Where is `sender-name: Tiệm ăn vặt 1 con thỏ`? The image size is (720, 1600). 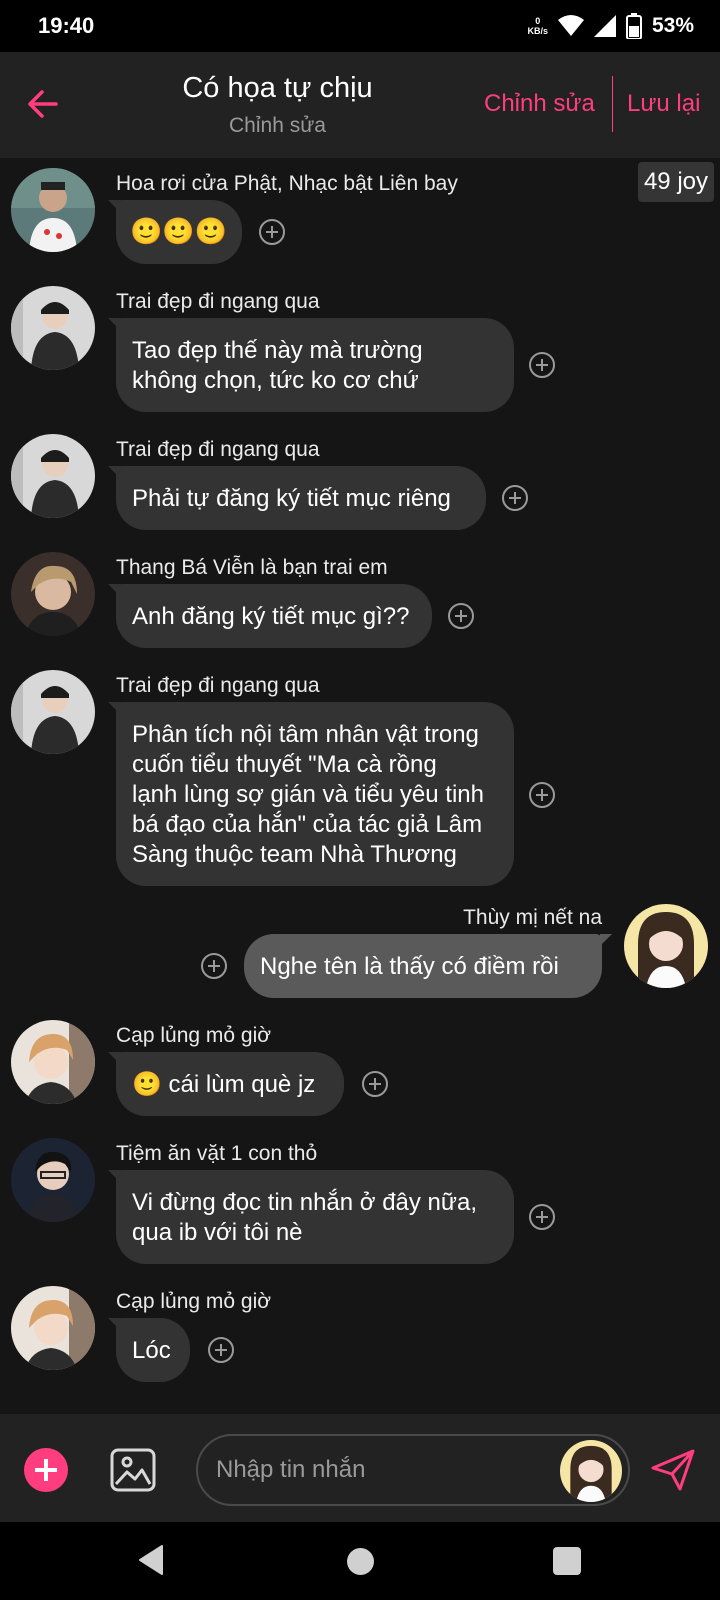
sender-name: Tiệm ăn vặt 1 con thỏ is located at coordinates (217, 1153).